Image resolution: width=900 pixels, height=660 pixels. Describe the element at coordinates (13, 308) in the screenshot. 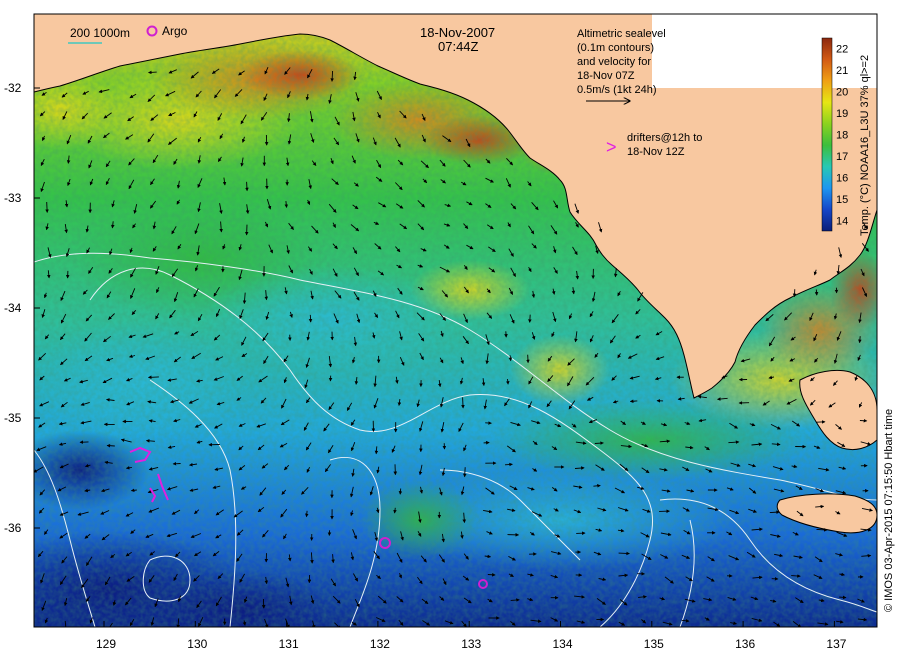

I see `lat-tick-label: -34` at that location.